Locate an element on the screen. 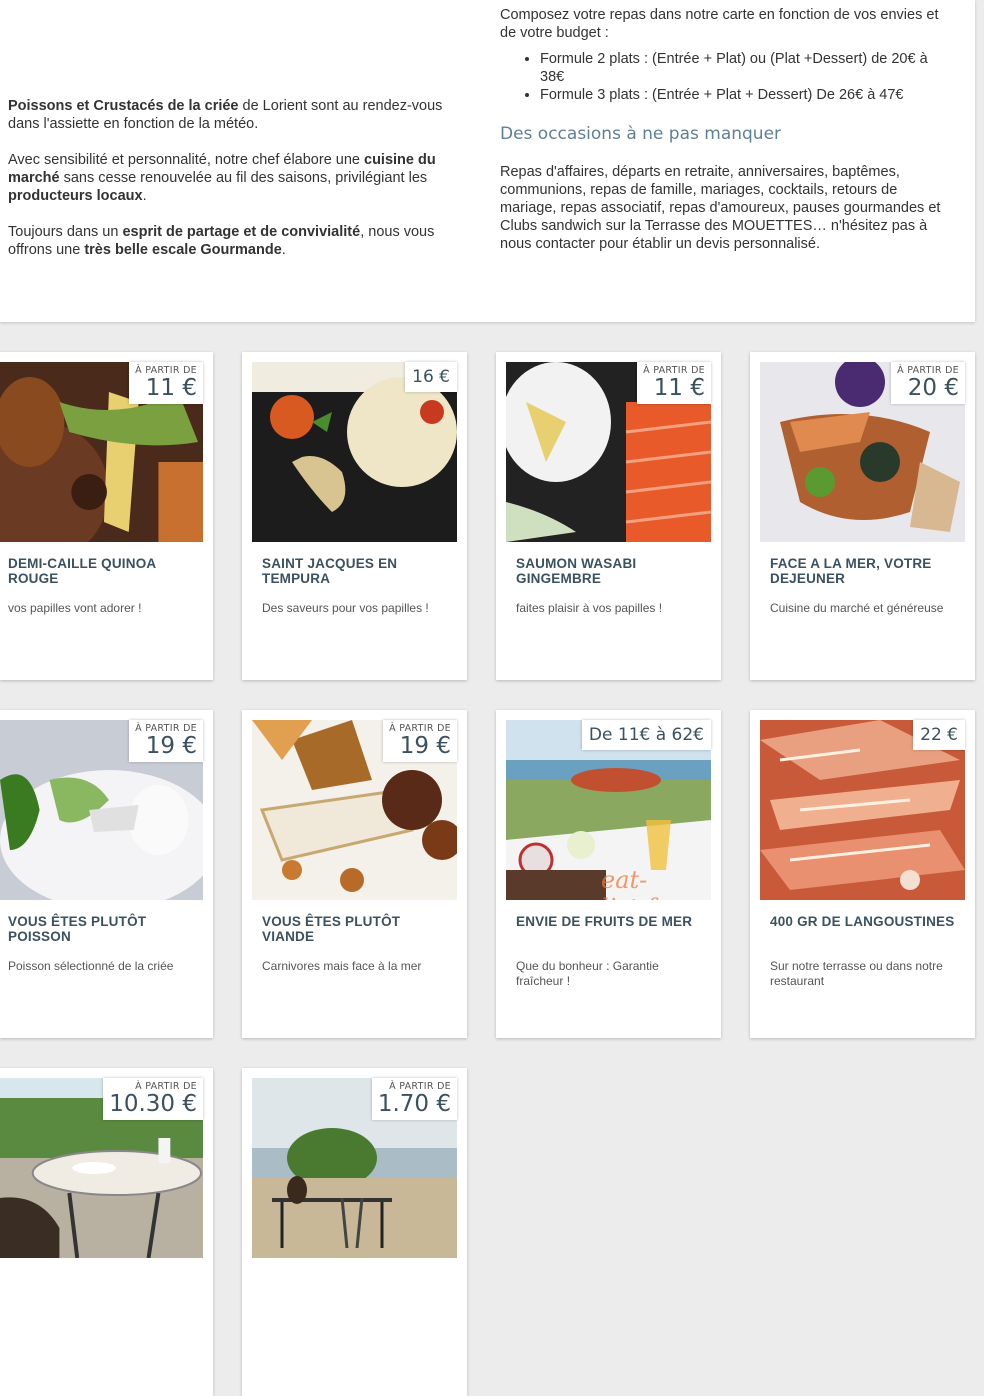 The image size is (984, 1396). price-value: De 11€ à 62€ is located at coordinates (646, 735).